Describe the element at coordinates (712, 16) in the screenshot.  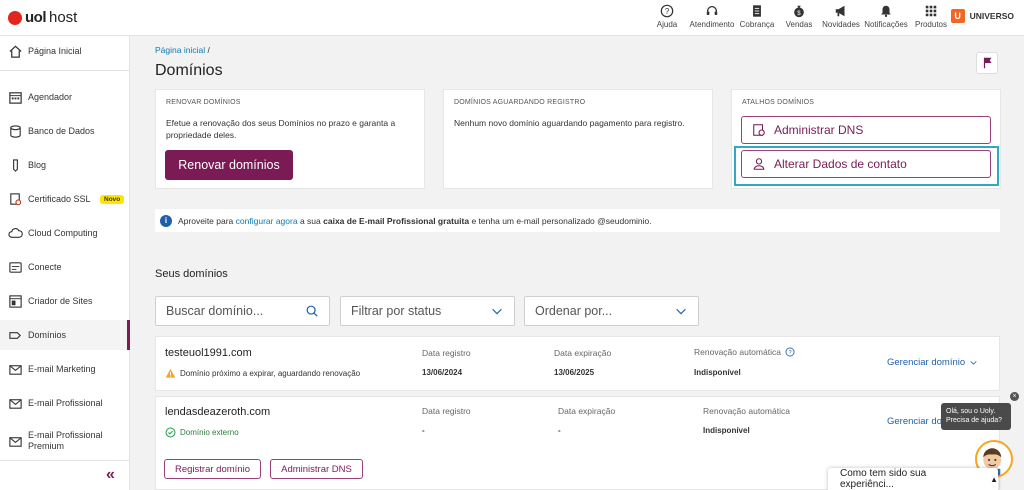
I see `nav-atendimento: Atendimento` at that location.